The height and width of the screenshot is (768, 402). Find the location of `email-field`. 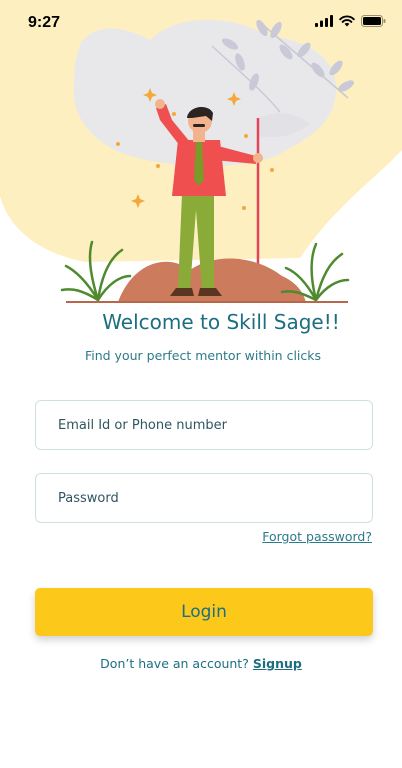

email-field is located at coordinates (204, 425).